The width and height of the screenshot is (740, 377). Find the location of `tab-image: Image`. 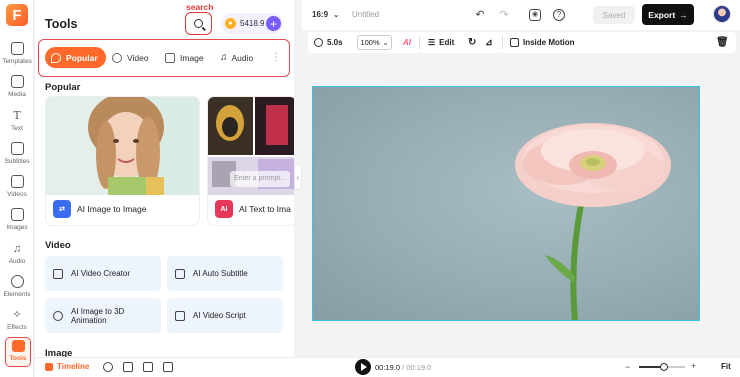

tab-image: Image is located at coordinates (184, 57).